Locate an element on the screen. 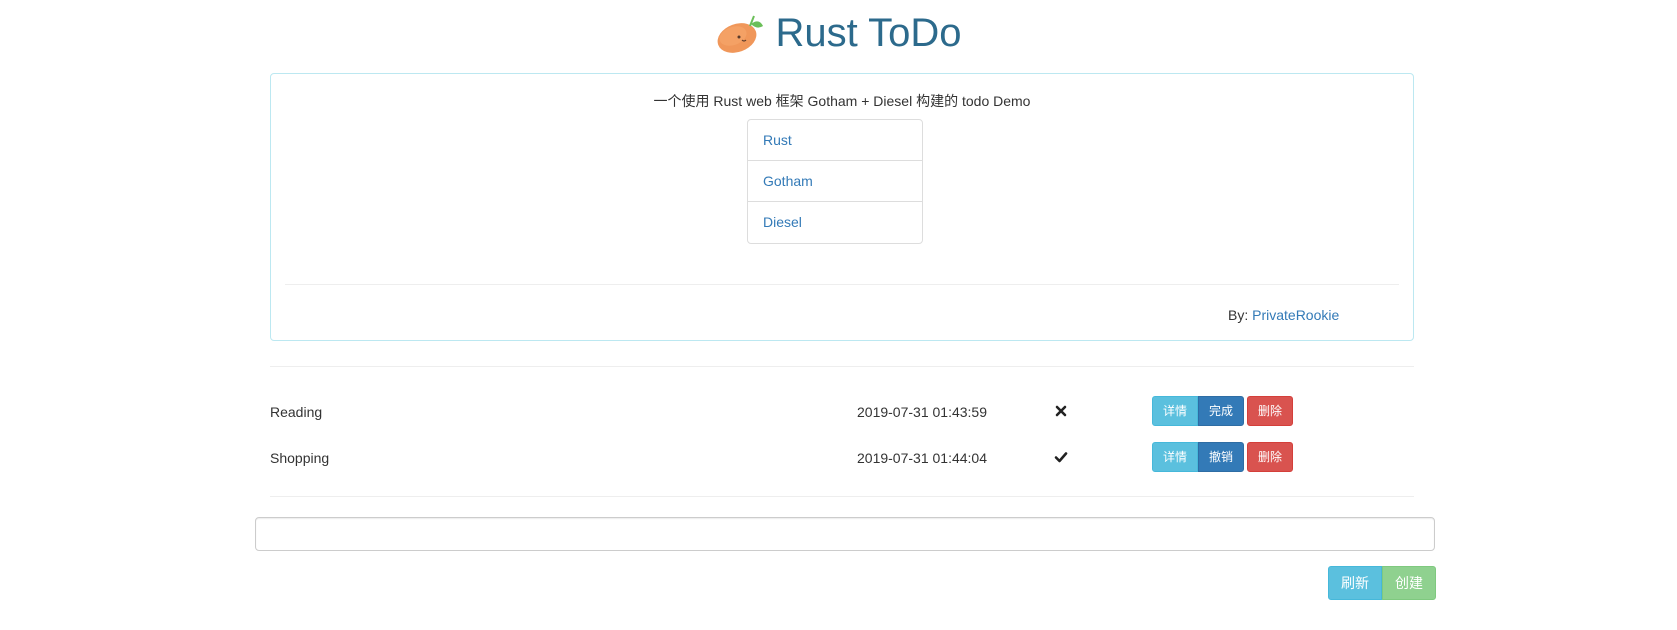 The height and width of the screenshot is (630, 1677). byline: By: PrivateRookie is located at coordinates (1283, 315).